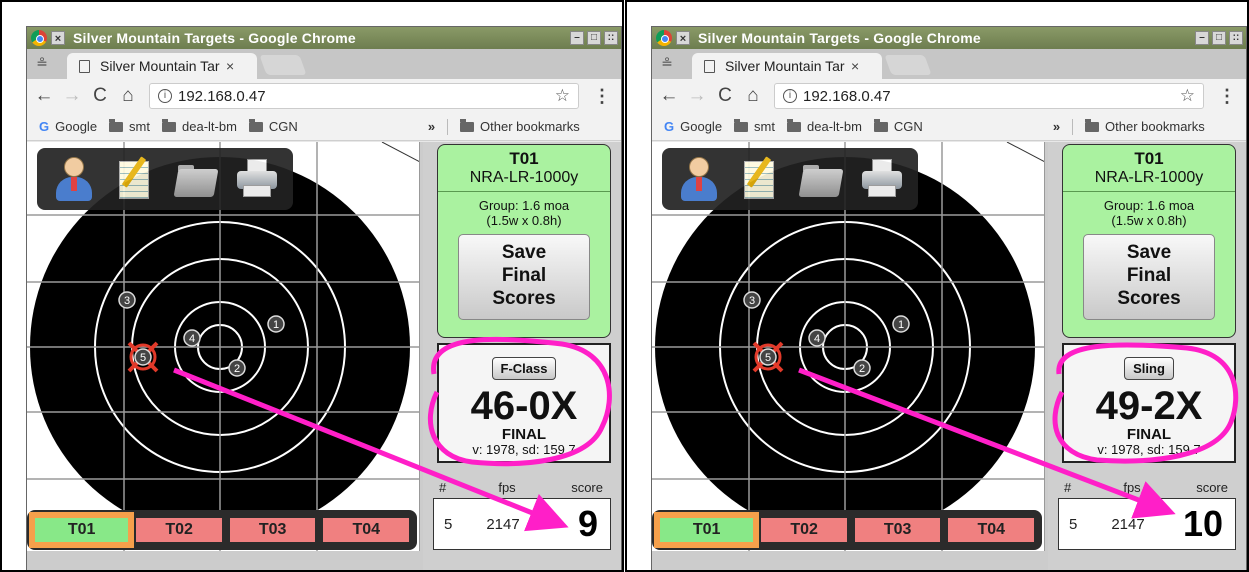  Describe the element at coordinates (667, 63) in the screenshot. I see `incognito-icon: ≗` at that location.